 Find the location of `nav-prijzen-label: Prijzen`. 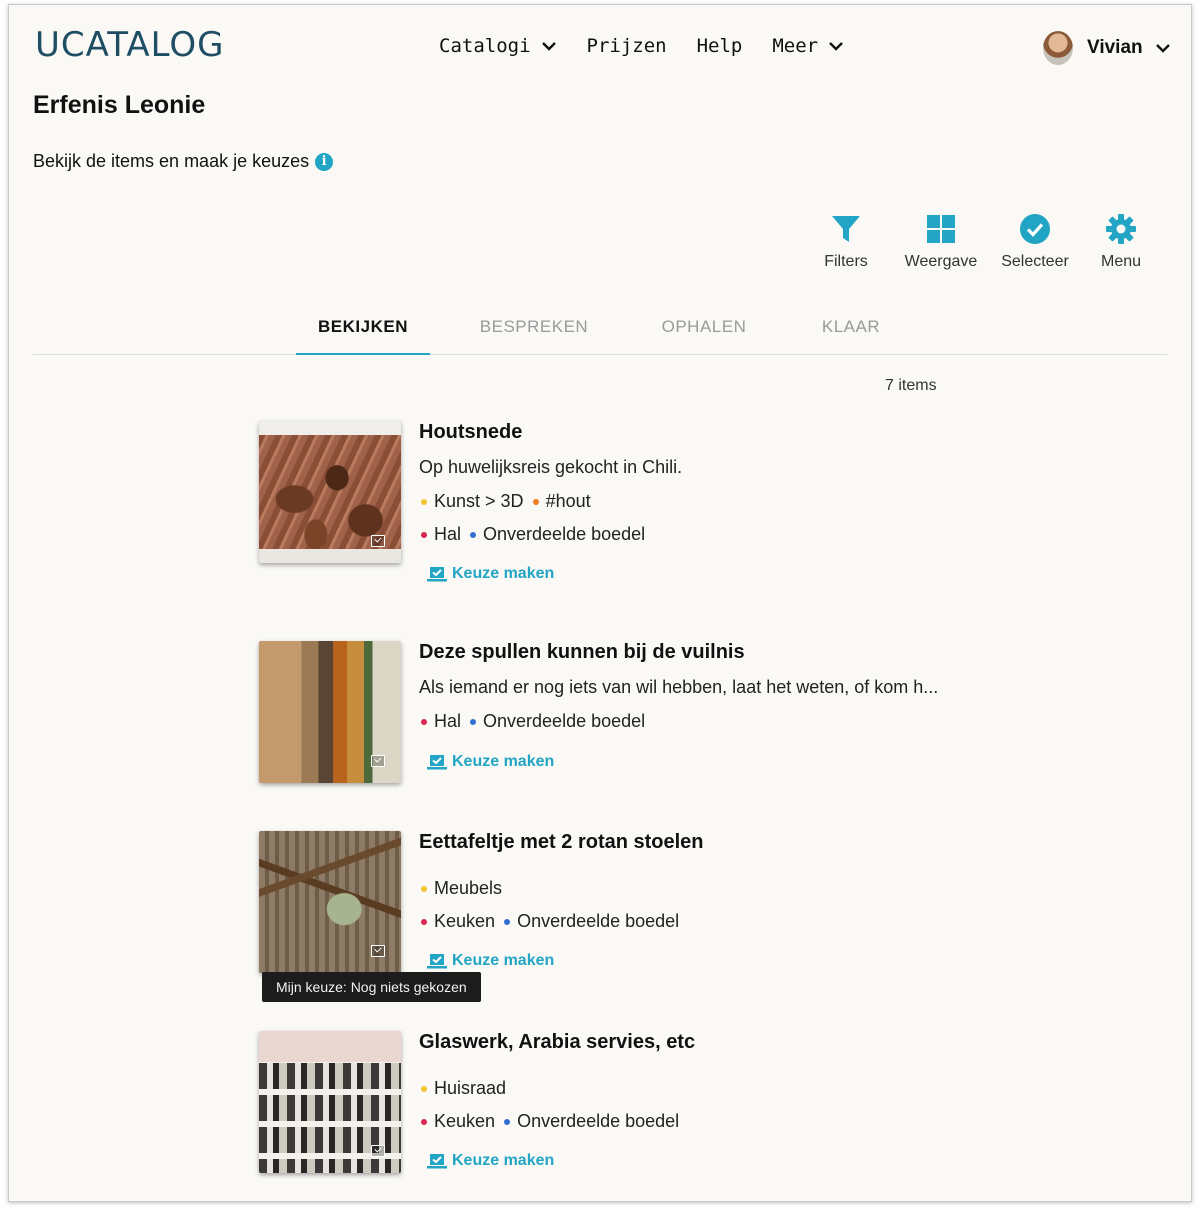

nav-prijzen-label: Prijzen is located at coordinates (626, 46).